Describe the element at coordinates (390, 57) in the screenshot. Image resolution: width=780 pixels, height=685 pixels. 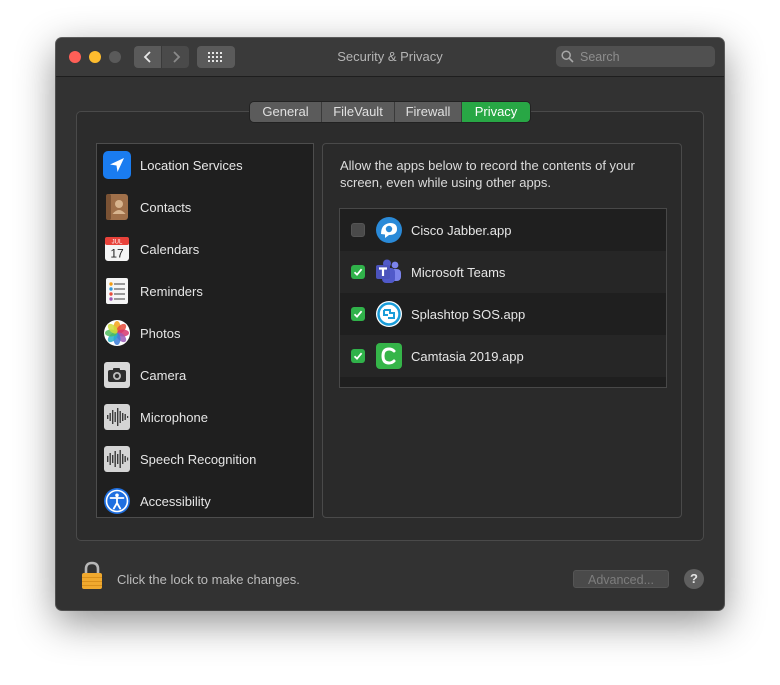
I see `title-bar: Security & Privacy` at that location.